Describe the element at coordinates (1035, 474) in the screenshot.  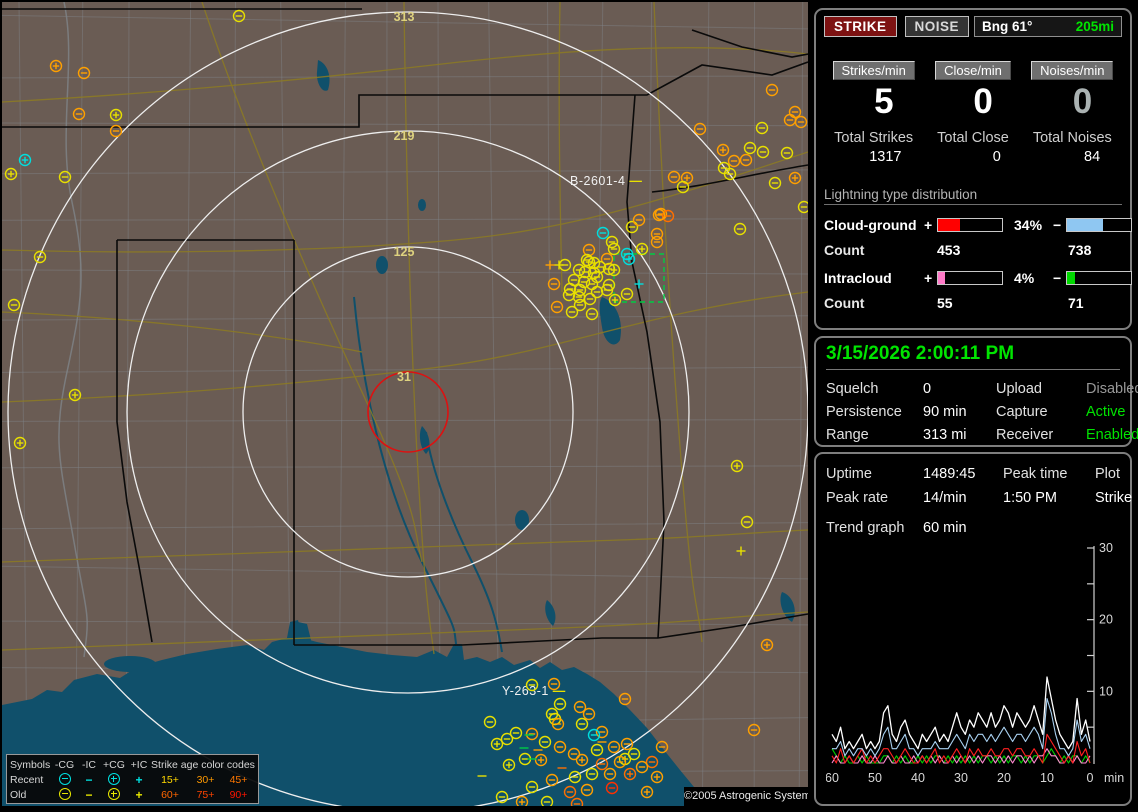
I see `peak-time-label: Peak time` at that location.